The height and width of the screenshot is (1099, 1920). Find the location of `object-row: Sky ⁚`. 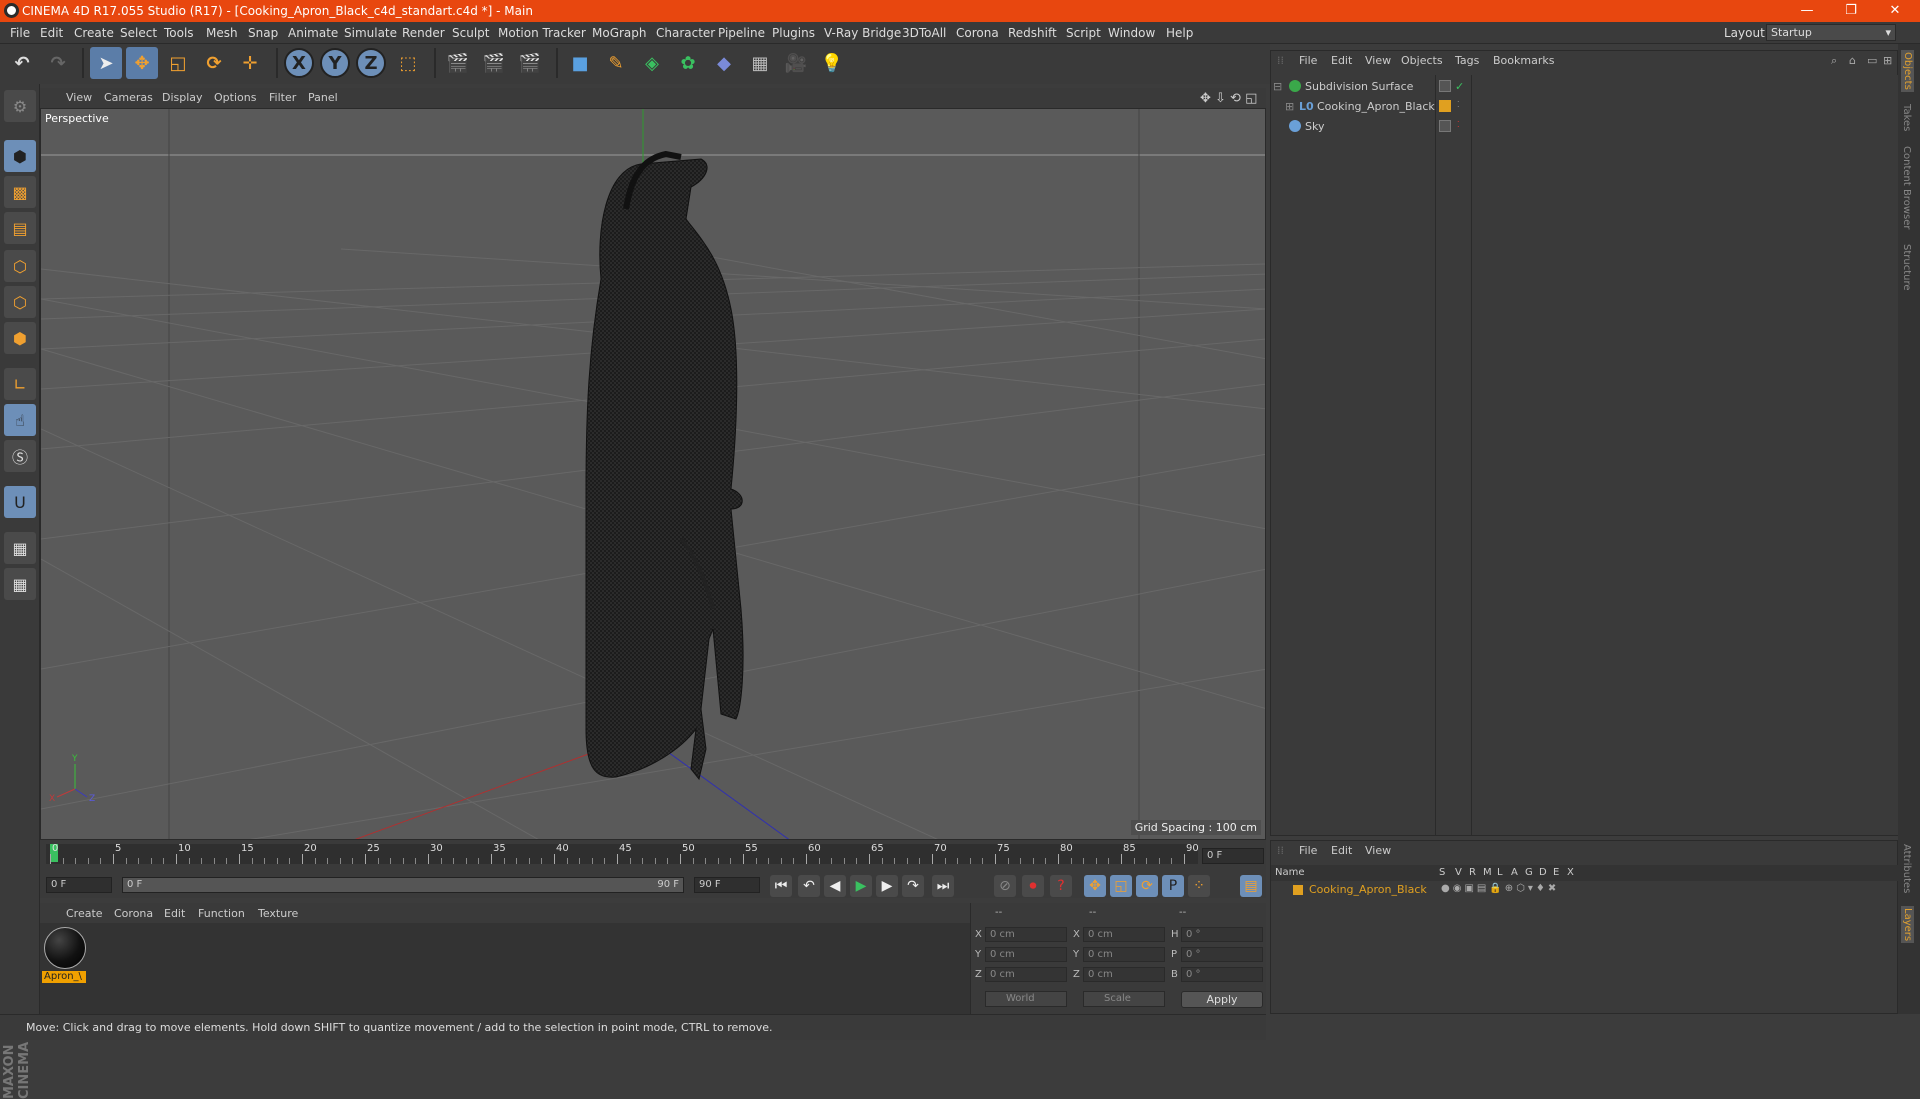

object-row: Sky ⁚ is located at coordinates (1585, 127).